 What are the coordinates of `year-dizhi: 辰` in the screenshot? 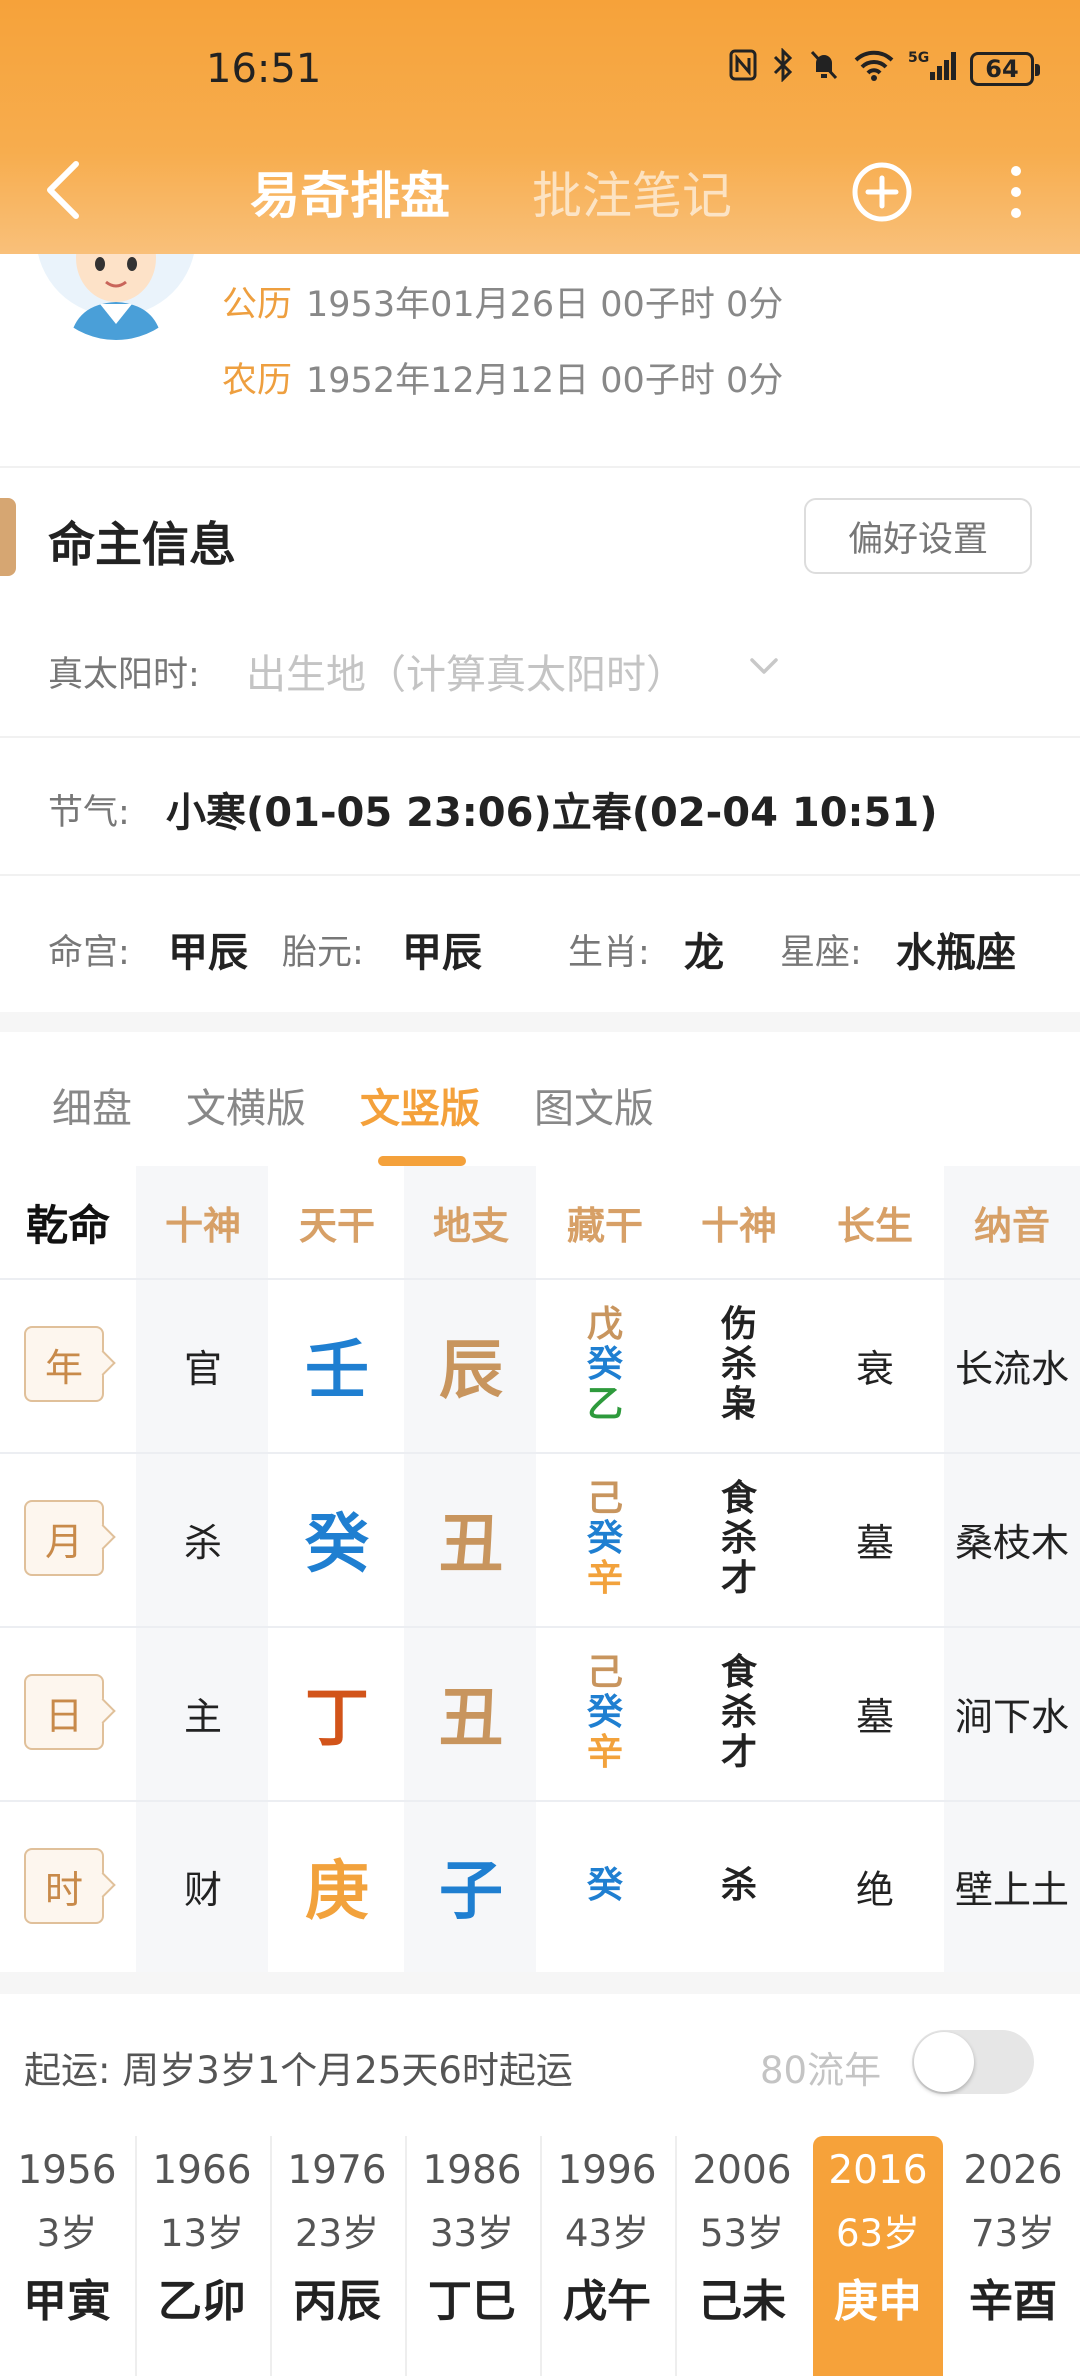 It's located at (471, 1371).